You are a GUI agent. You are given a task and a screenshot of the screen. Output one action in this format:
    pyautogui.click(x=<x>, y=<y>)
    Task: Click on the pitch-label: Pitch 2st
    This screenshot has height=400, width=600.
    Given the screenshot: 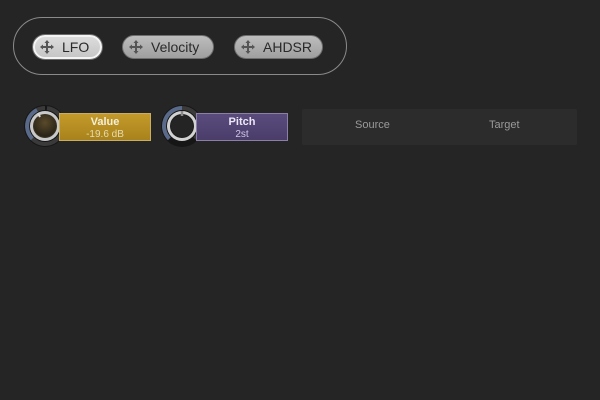 What is the action you would take?
    pyautogui.click(x=242, y=127)
    